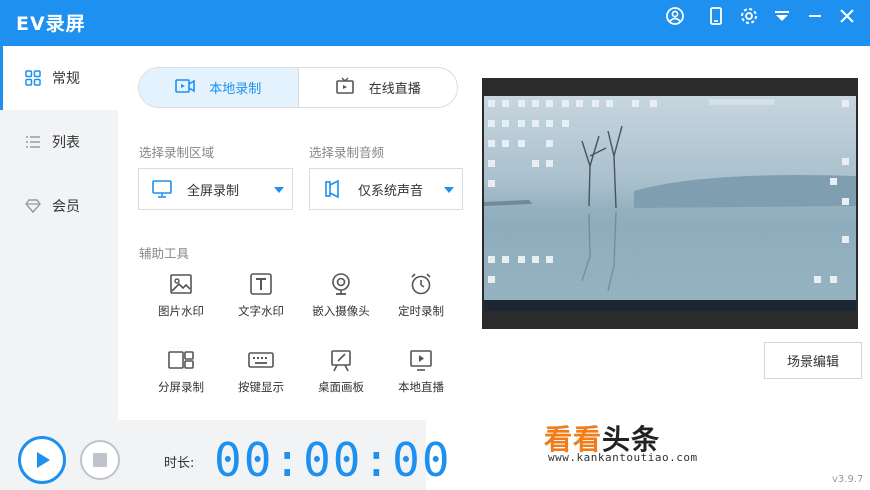 The image size is (870, 490). I want to click on image-icon, so click(181, 284).